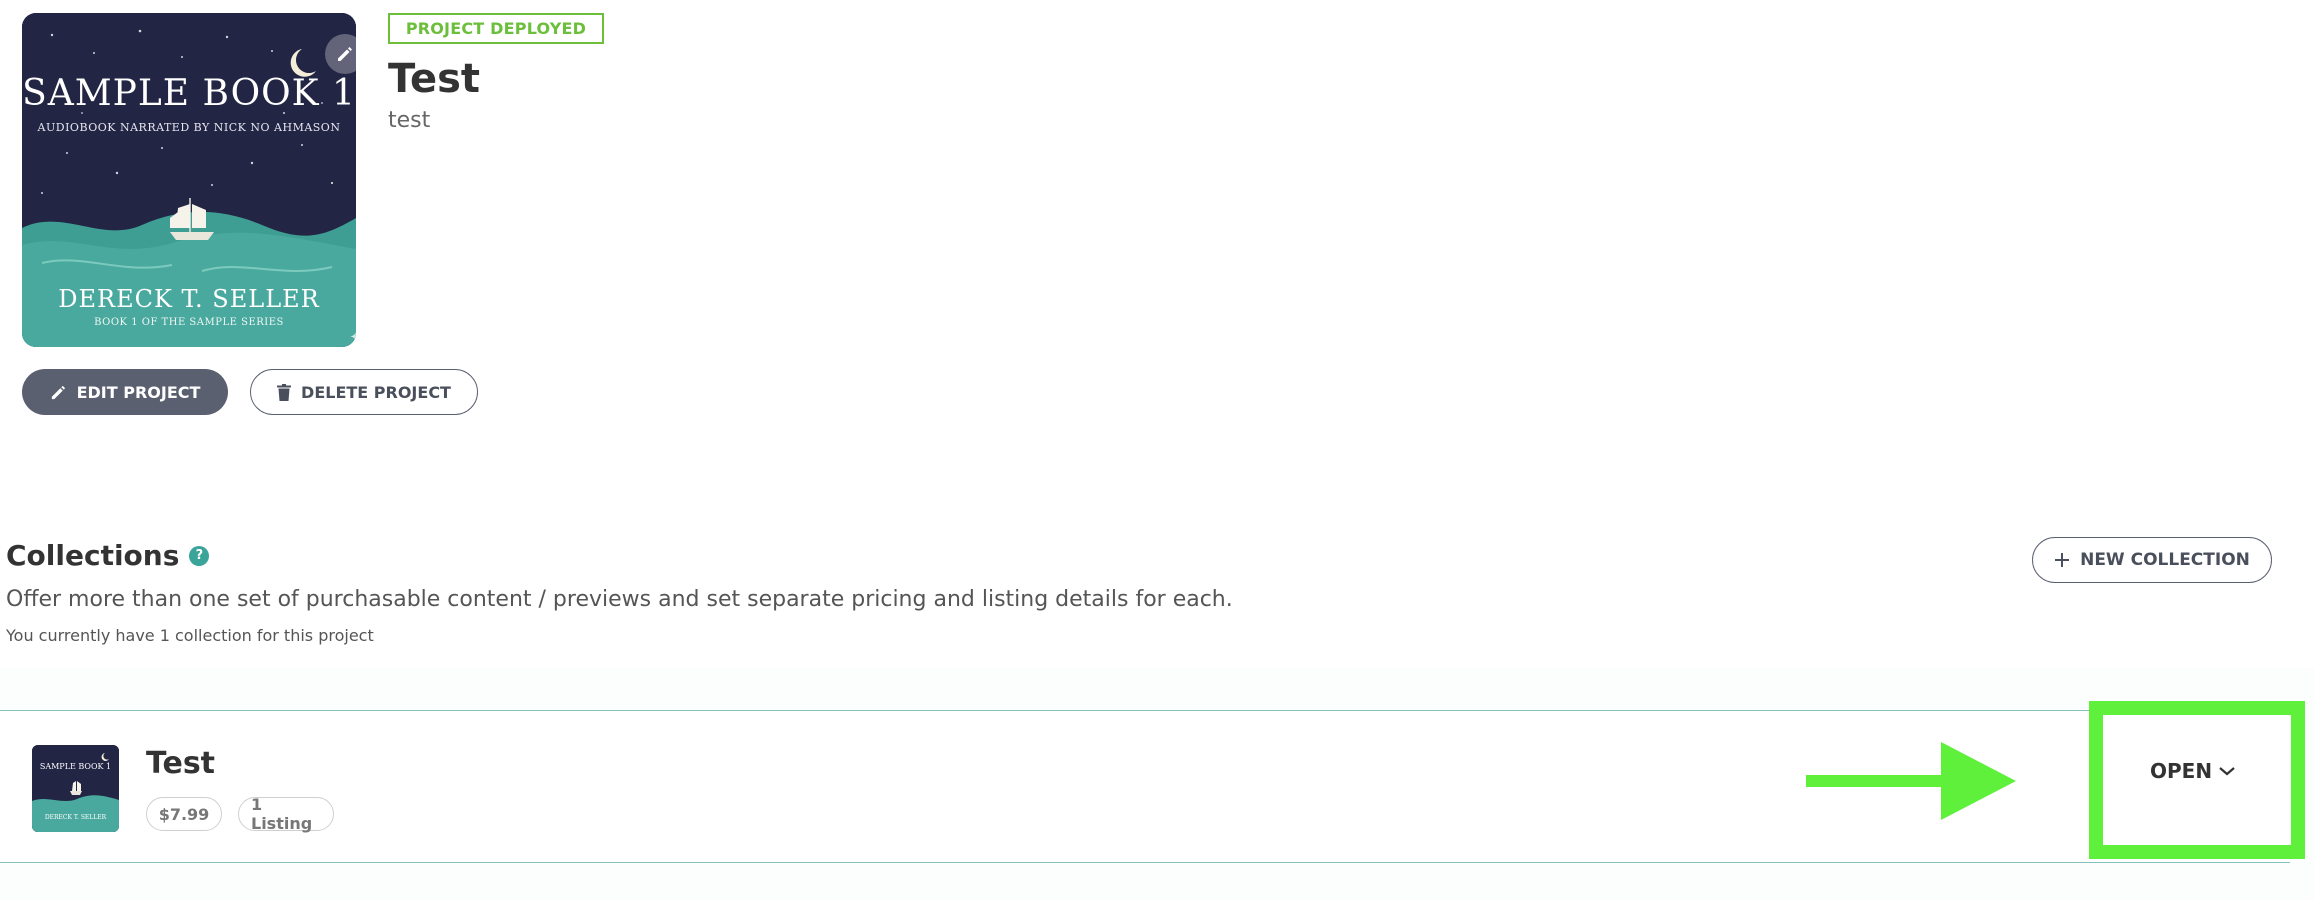 This screenshot has width=2314, height=900. What do you see at coordinates (434, 79) in the screenshot?
I see `project-title: Test` at bounding box center [434, 79].